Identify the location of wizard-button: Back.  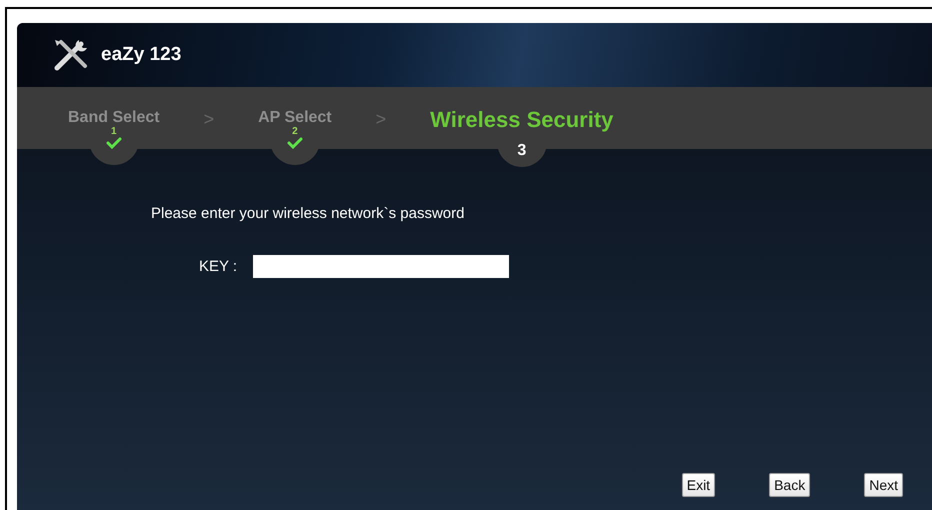
(789, 485).